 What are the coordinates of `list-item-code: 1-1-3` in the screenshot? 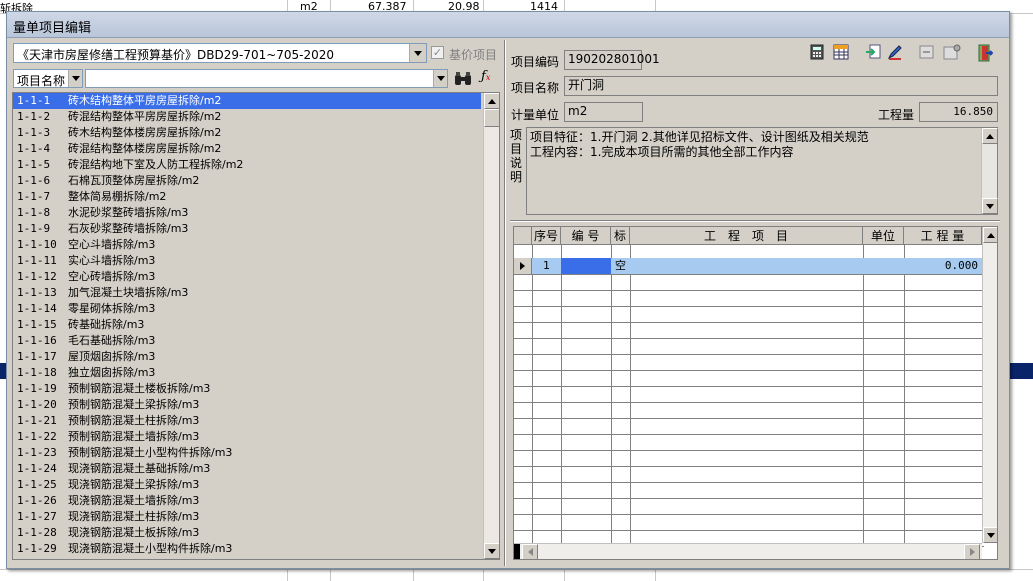 It's located at (34, 132).